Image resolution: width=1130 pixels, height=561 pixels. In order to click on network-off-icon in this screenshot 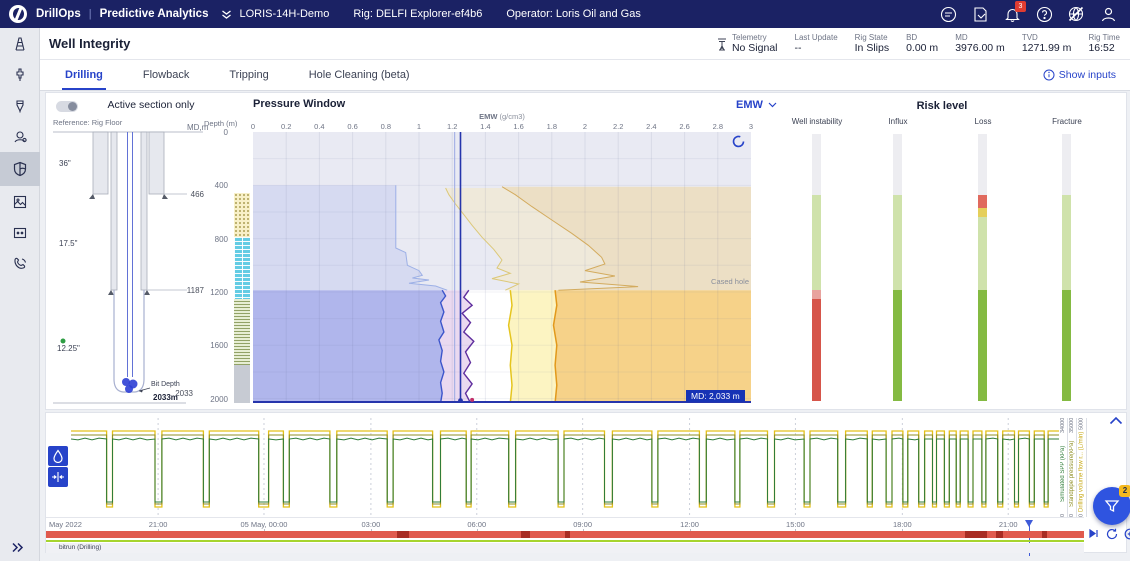, I will do `click(1076, 14)`.